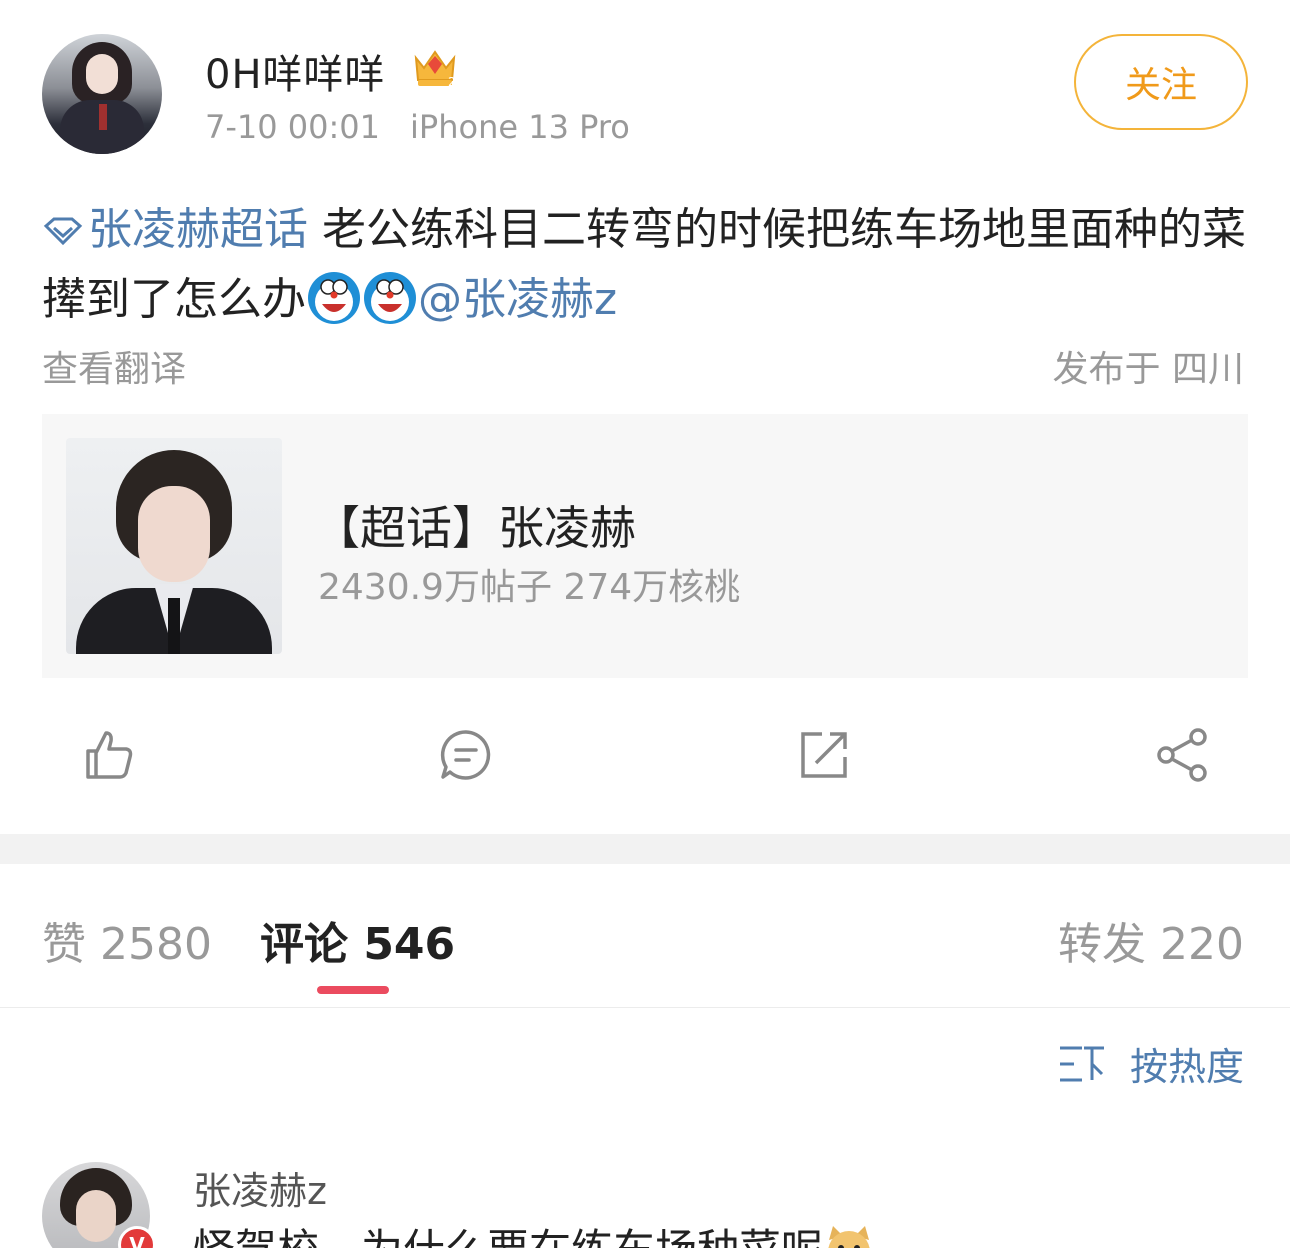 The height and width of the screenshot is (1248, 1290). I want to click on repost-button, so click(824, 755).